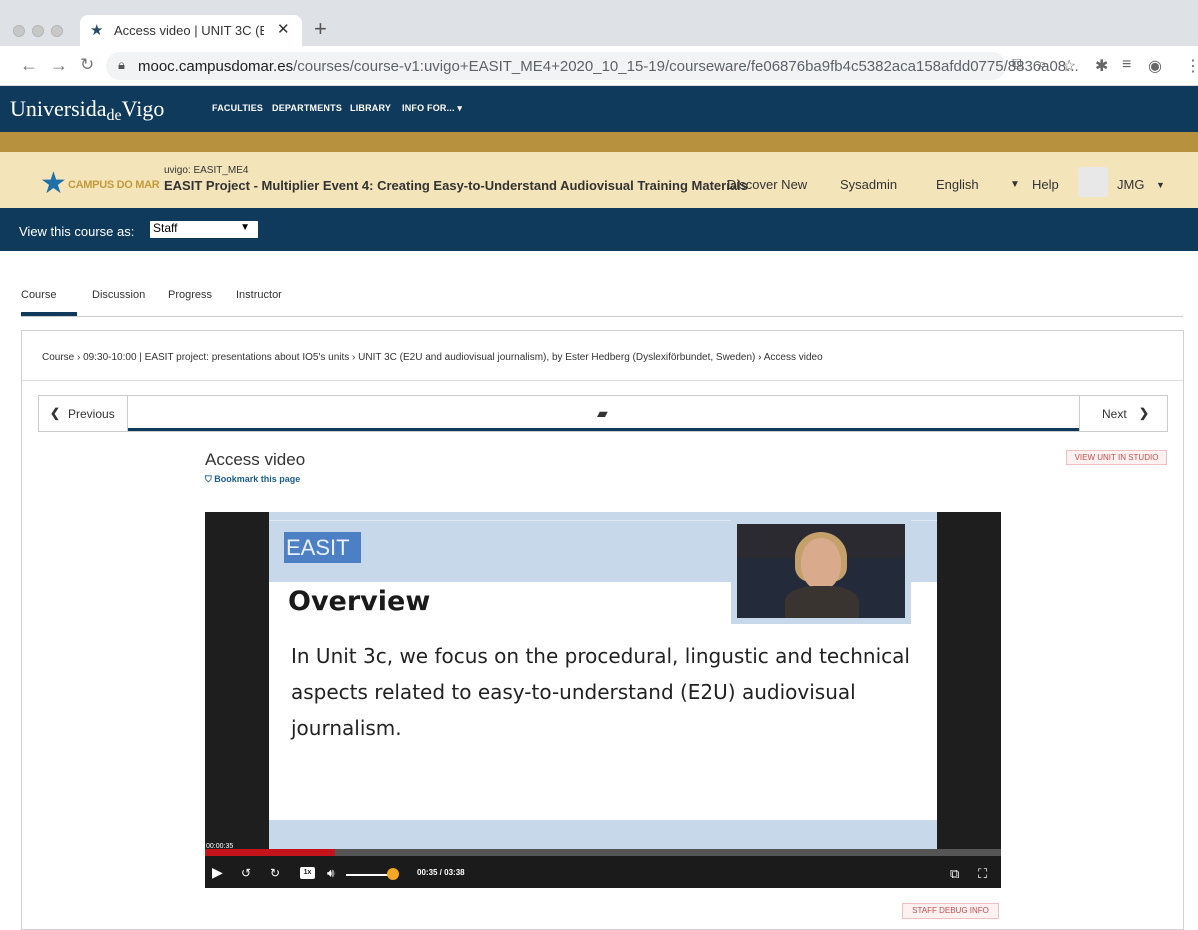 This screenshot has height=930, width=1198. I want to click on progress-time-tooltip: 00:00:35, so click(220, 846).